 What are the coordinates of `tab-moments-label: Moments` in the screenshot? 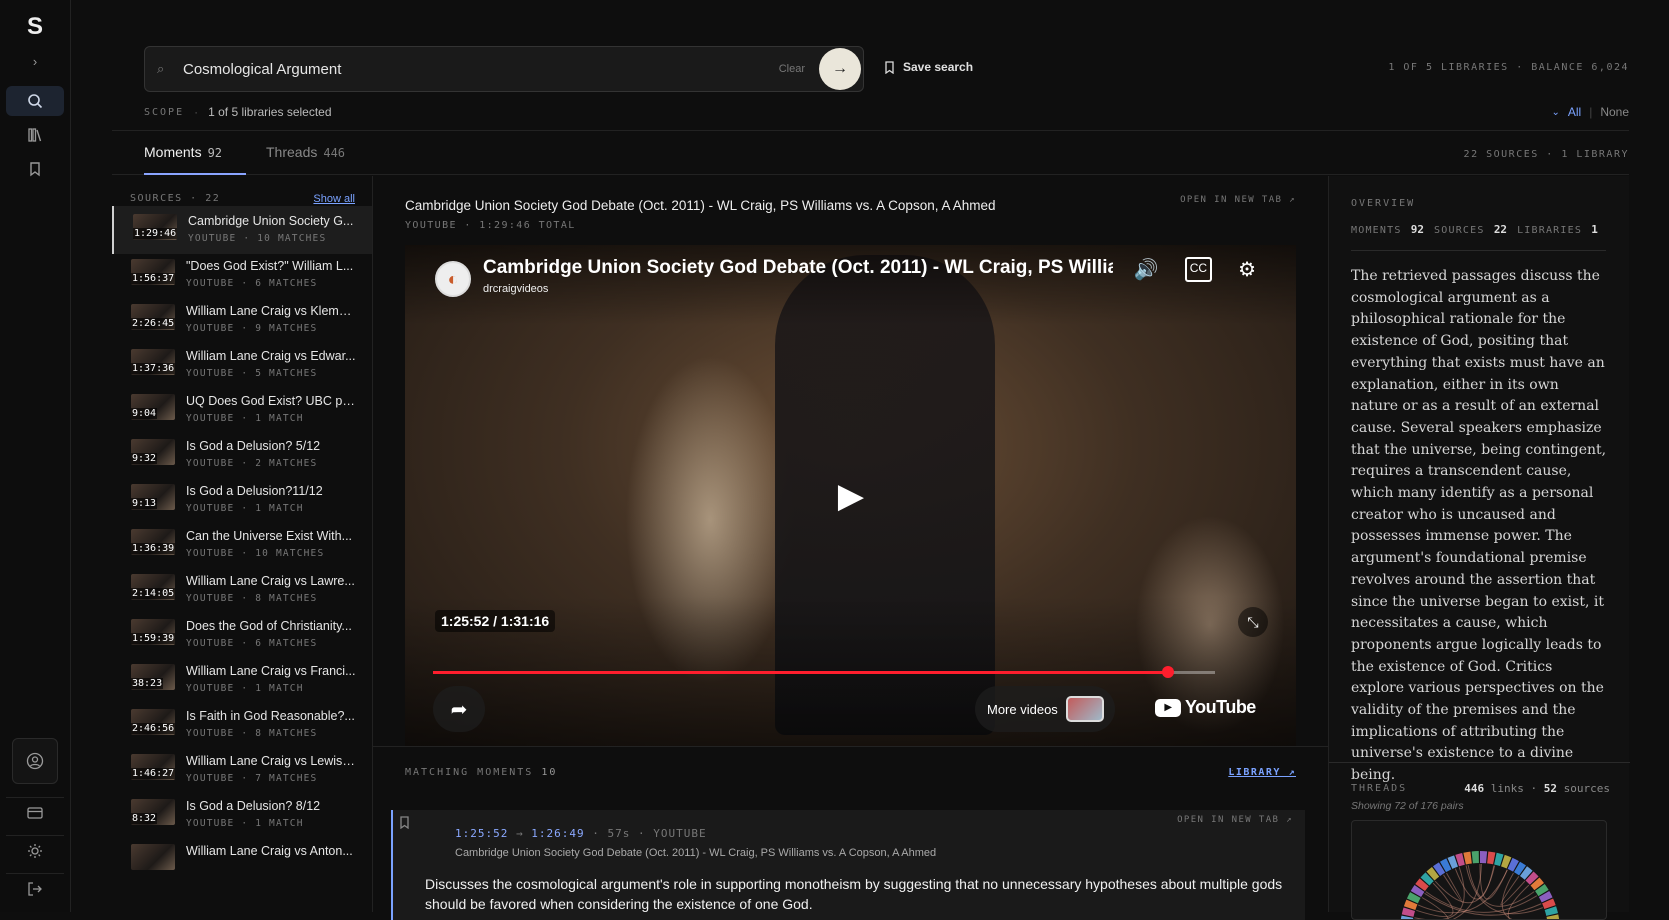 It's located at (173, 152).